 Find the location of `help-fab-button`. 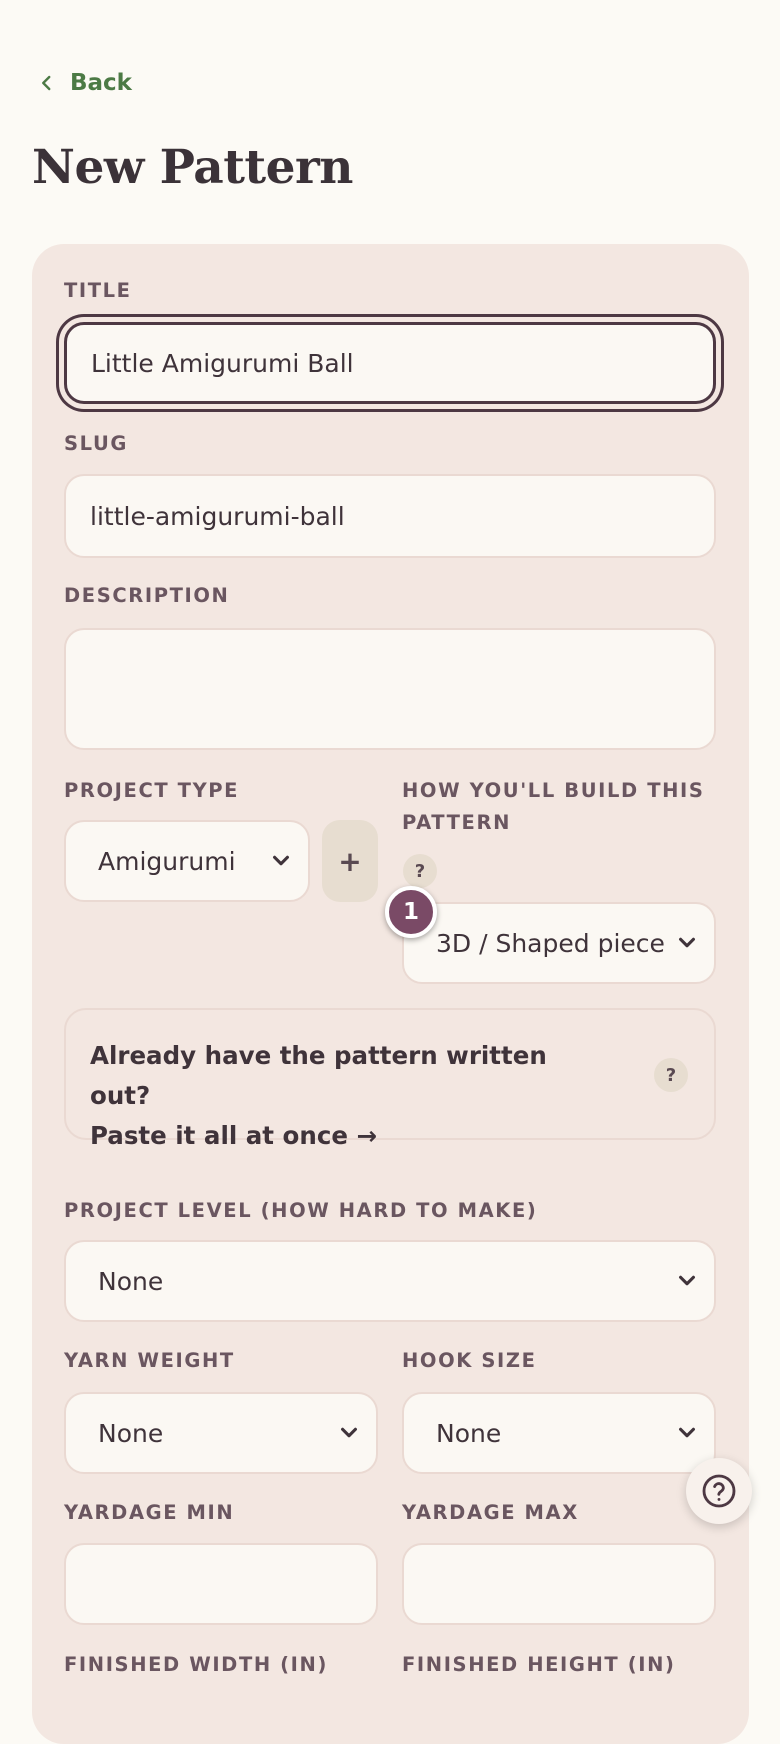

help-fab-button is located at coordinates (719, 1491).